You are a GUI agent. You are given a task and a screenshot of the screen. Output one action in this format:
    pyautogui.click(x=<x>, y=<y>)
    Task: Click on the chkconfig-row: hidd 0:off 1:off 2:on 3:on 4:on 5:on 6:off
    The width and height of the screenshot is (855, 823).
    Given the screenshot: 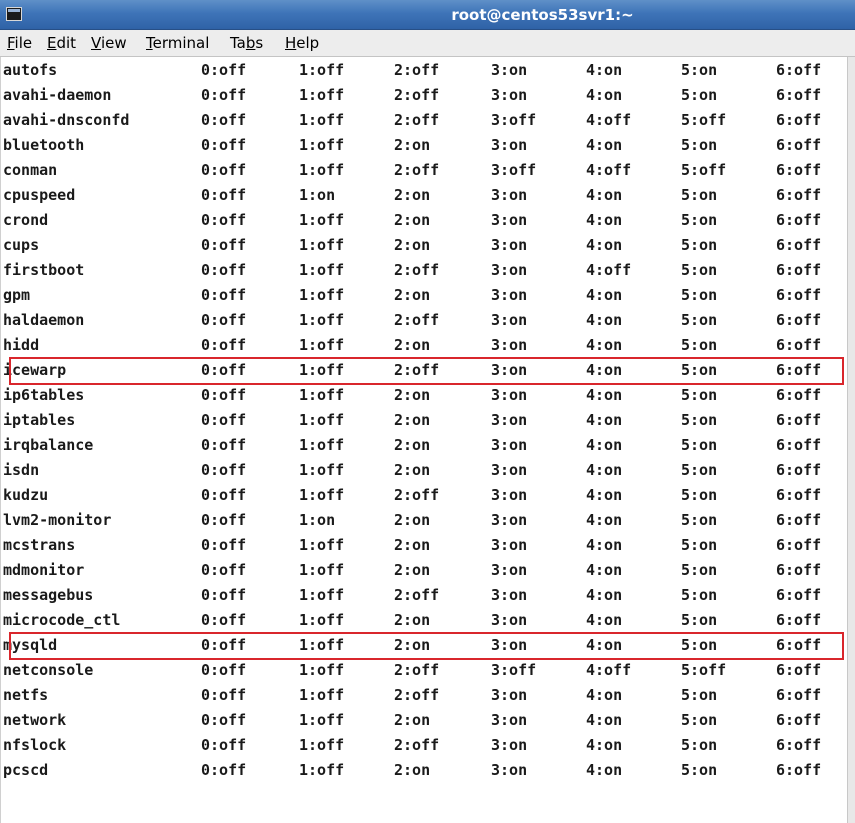 What is the action you would take?
    pyautogui.click(x=424, y=345)
    